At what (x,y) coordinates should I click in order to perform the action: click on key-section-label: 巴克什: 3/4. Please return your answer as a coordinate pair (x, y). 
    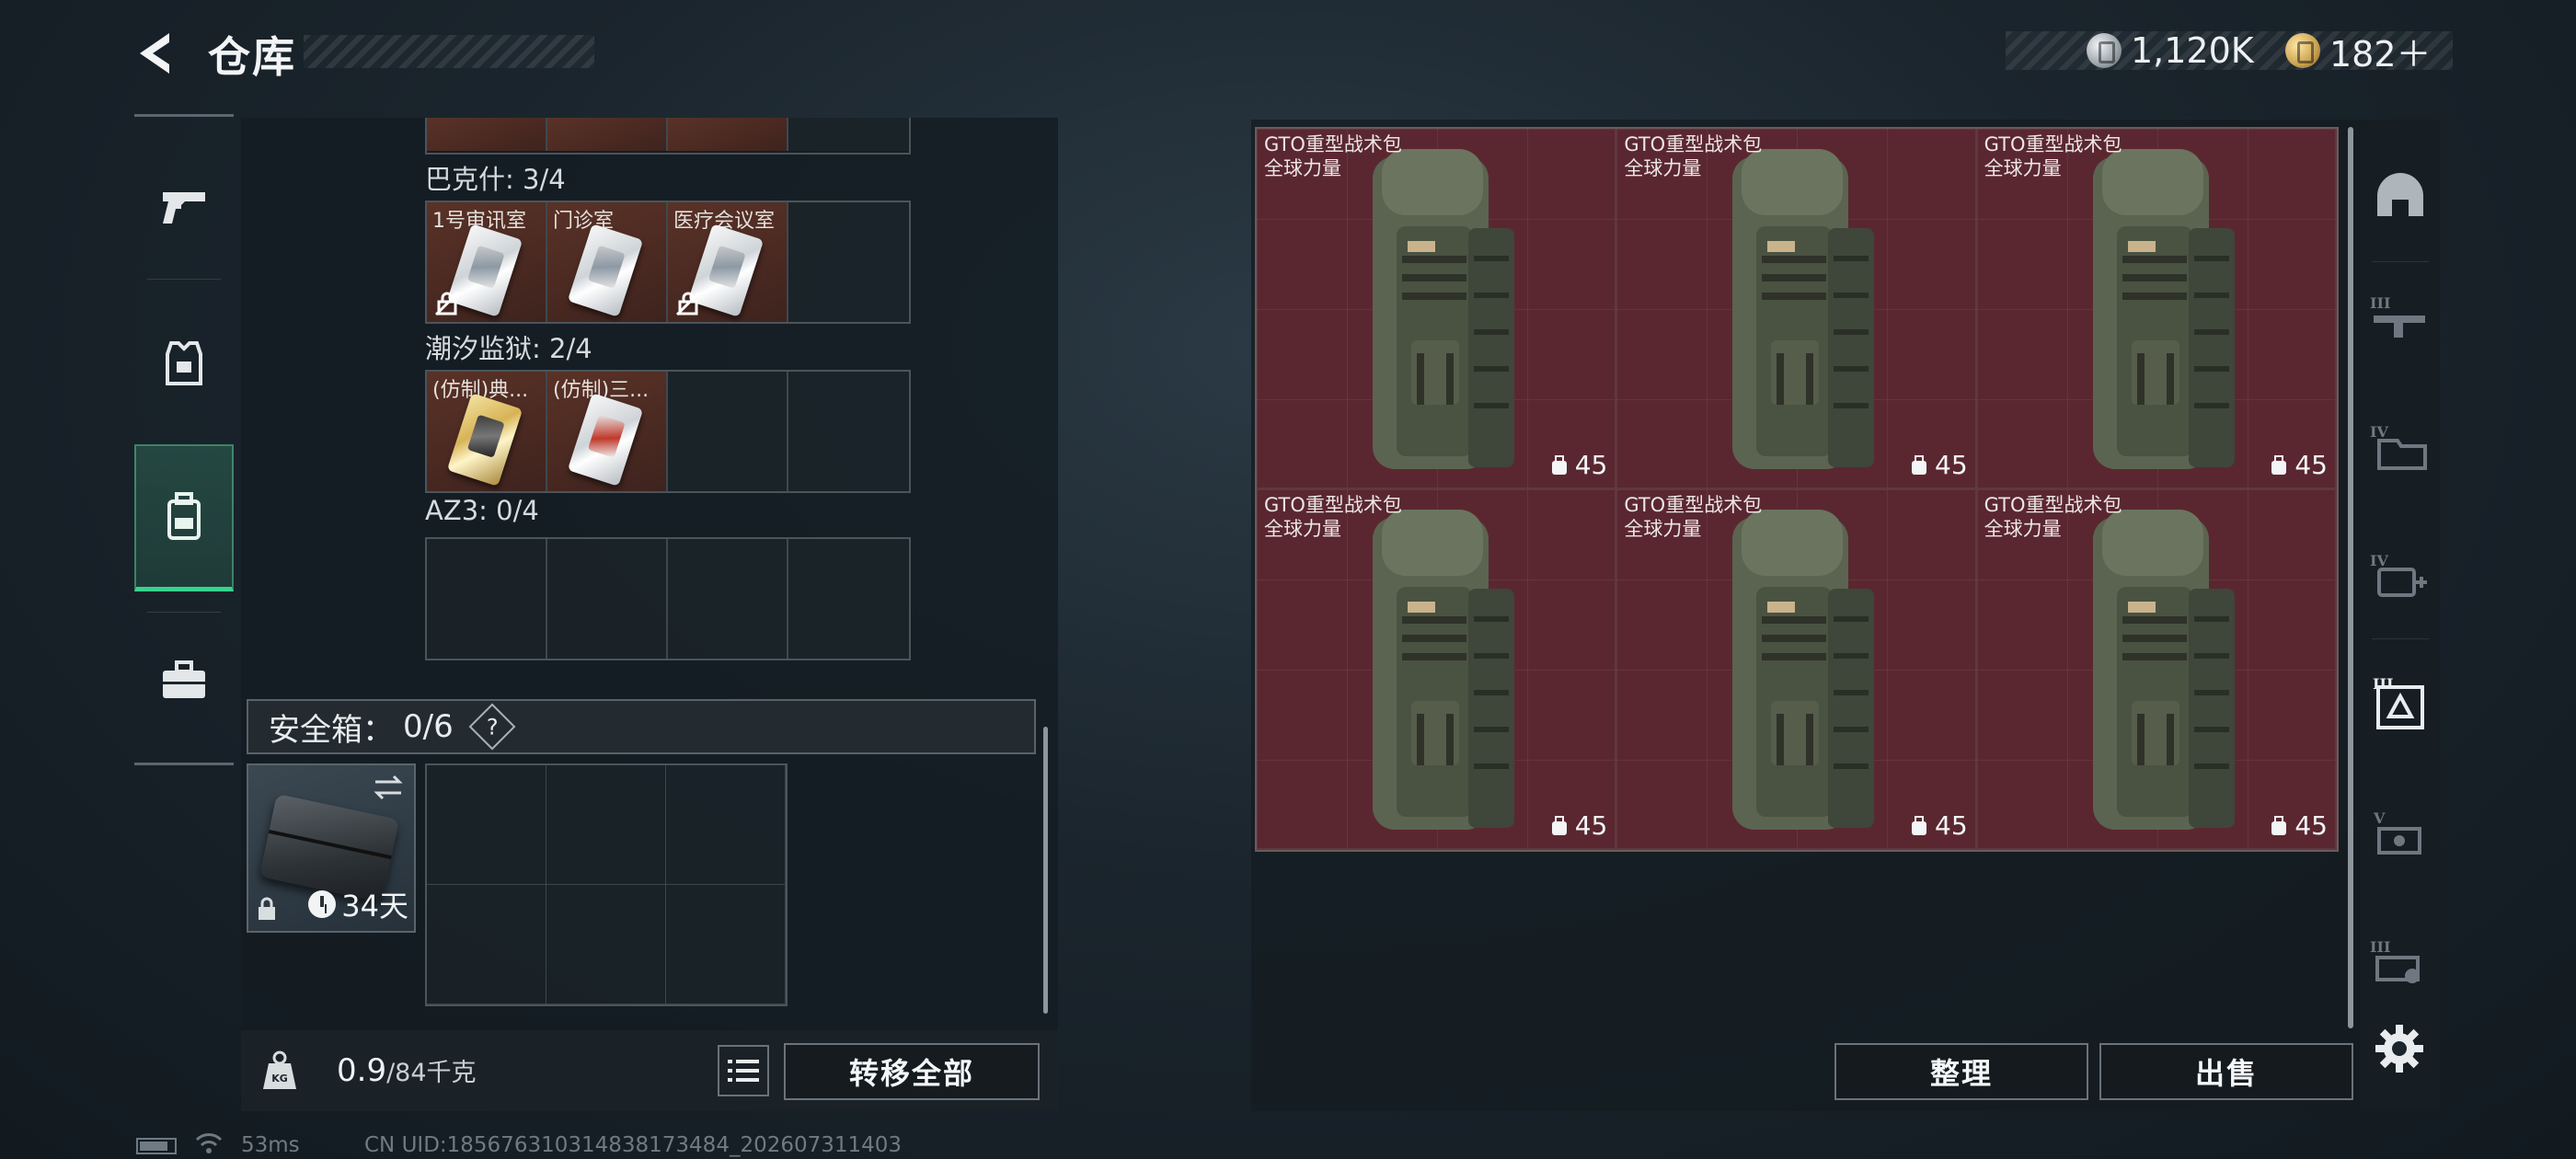
    Looking at the image, I should click on (495, 179).